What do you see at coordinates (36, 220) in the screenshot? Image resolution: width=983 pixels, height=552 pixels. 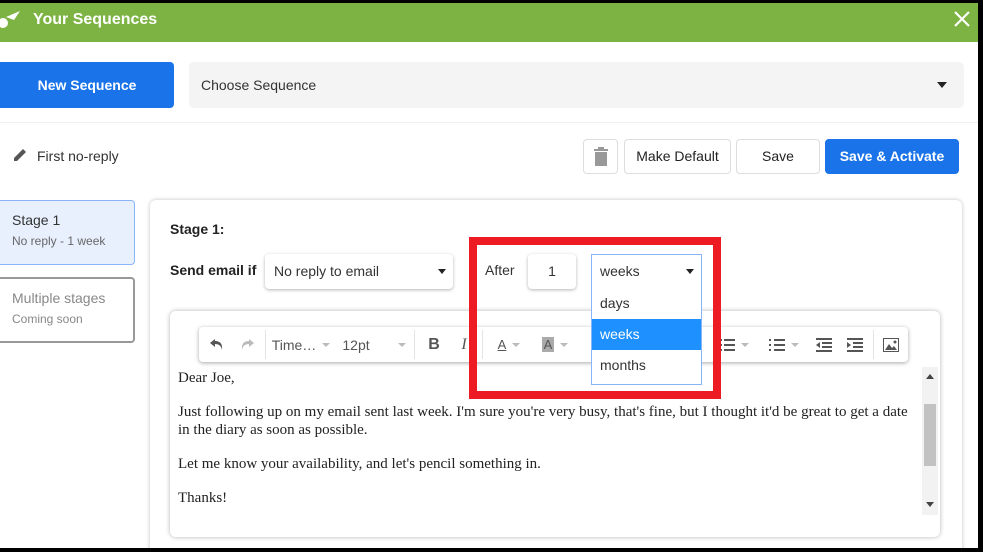 I see `stage-title: Stage 1` at bounding box center [36, 220].